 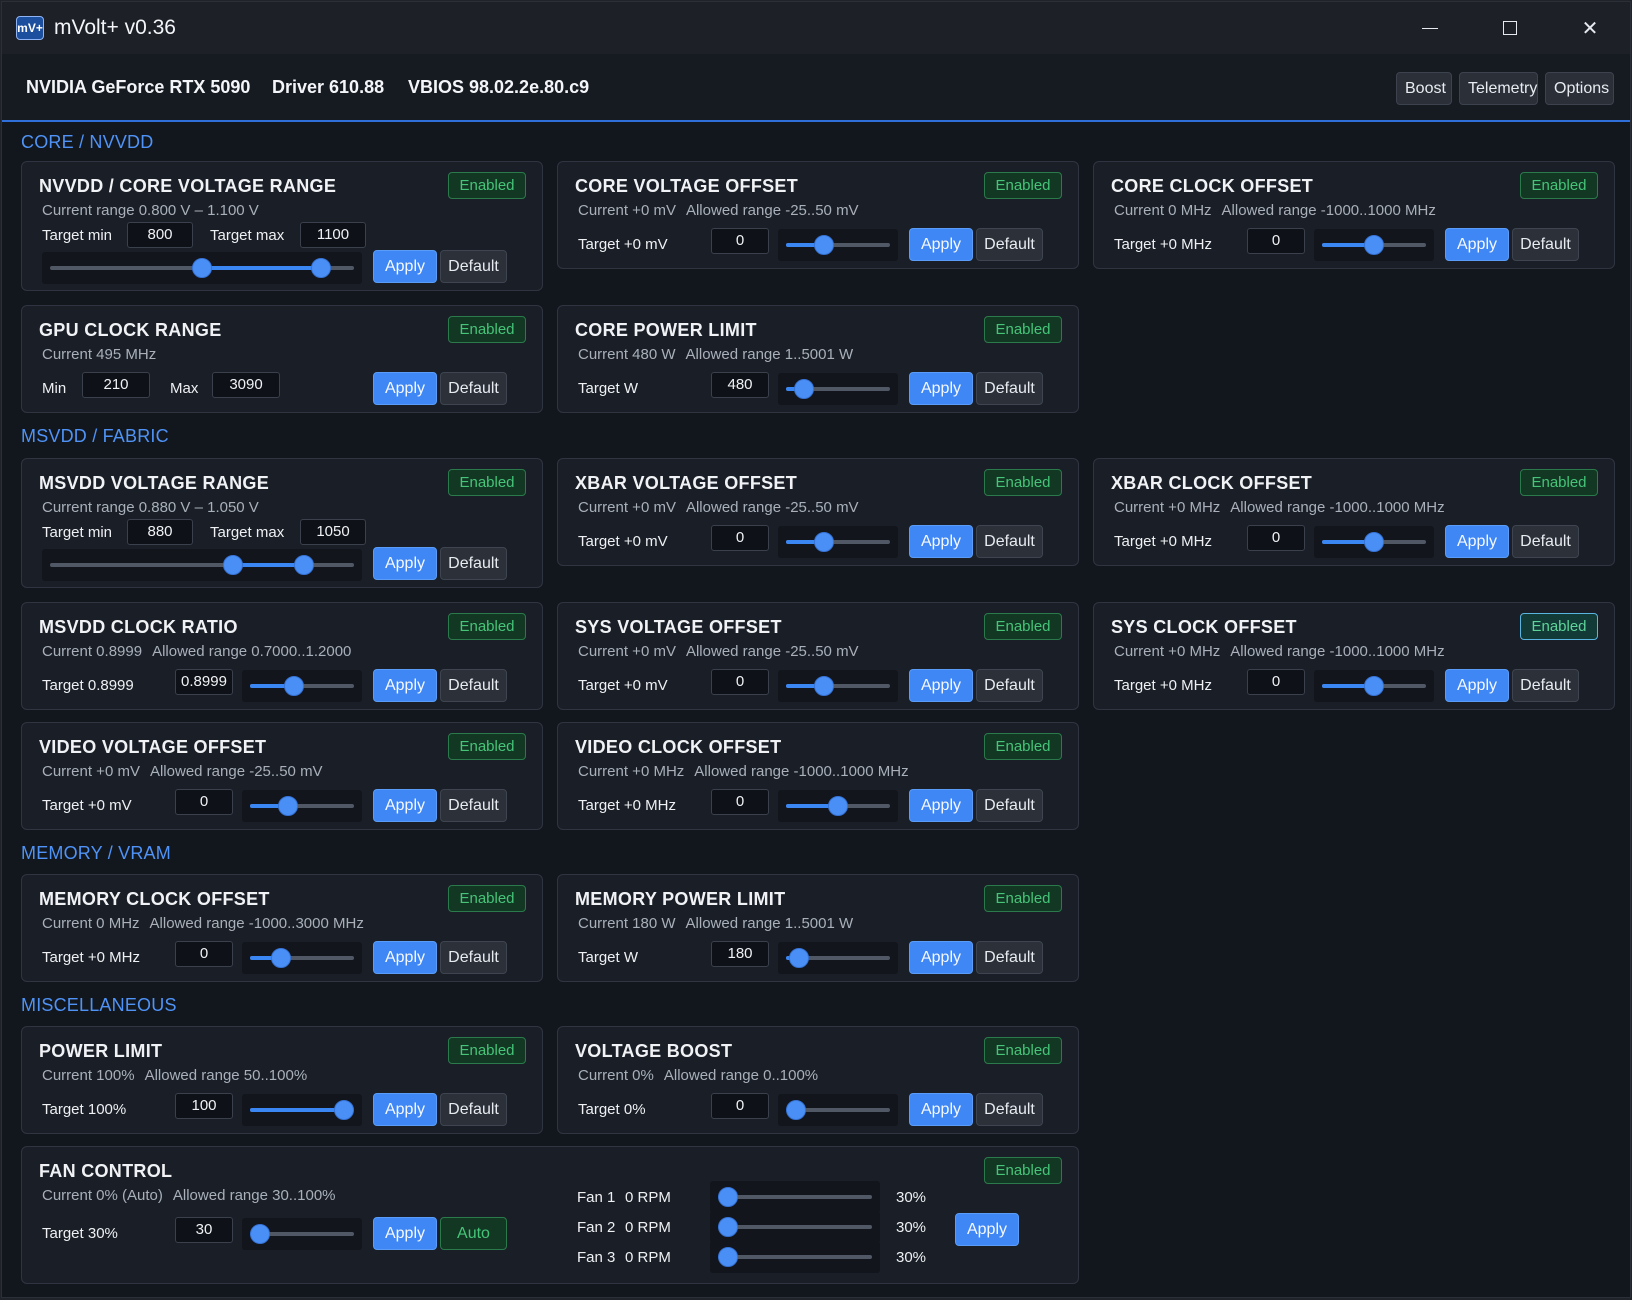 What do you see at coordinates (473, 1233) in the screenshot?
I see `auto-button: Auto` at bounding box center [473, 1233].